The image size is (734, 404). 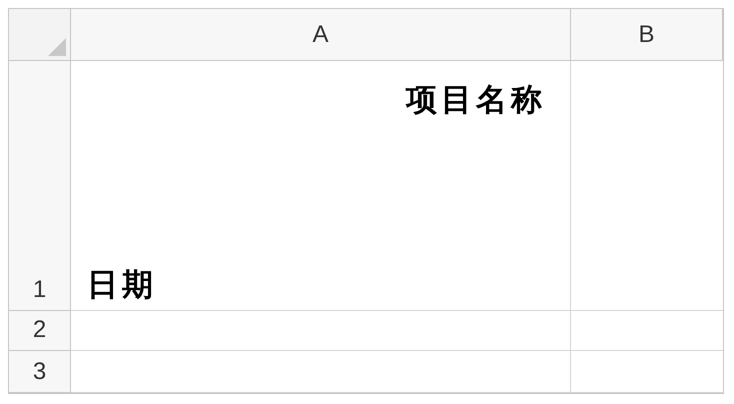 What do you see at coordinates (476, 100) in the screenshot?
I see `cell-text: 项目名称` at bounding box center [476, 100].